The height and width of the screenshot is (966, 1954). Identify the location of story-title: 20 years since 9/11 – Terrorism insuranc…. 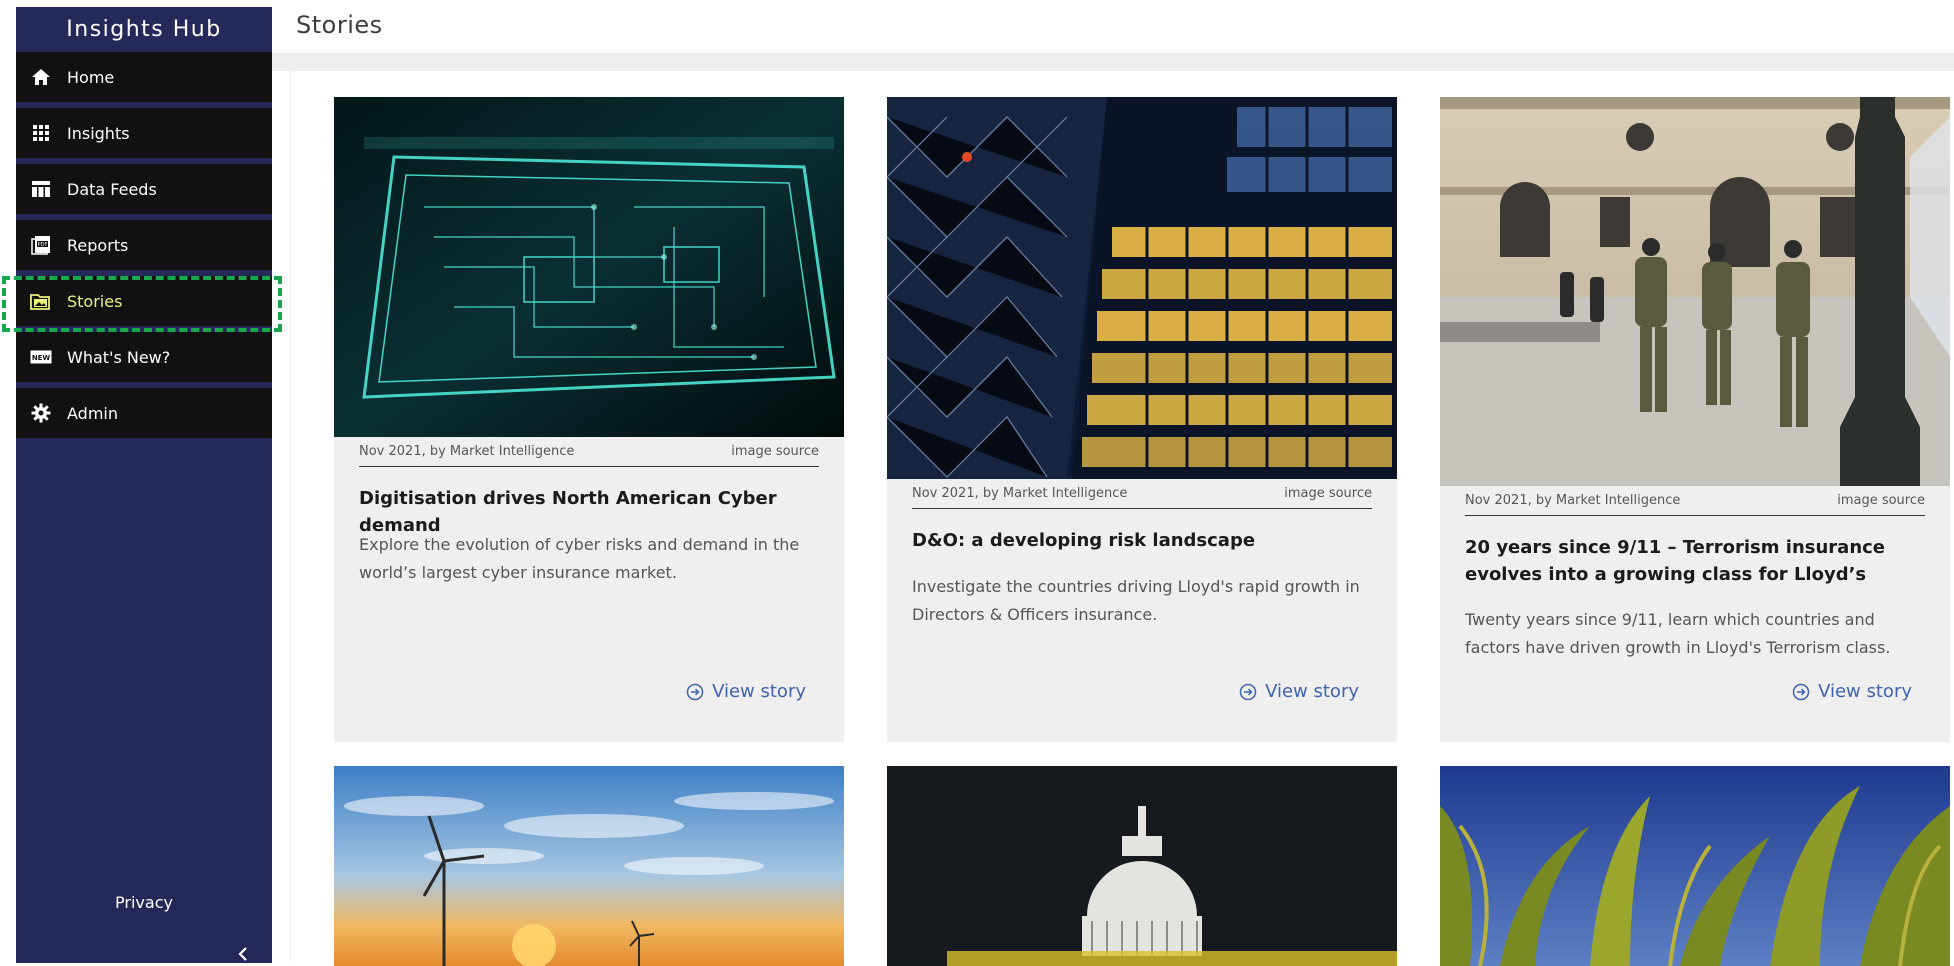
(1697, 561).